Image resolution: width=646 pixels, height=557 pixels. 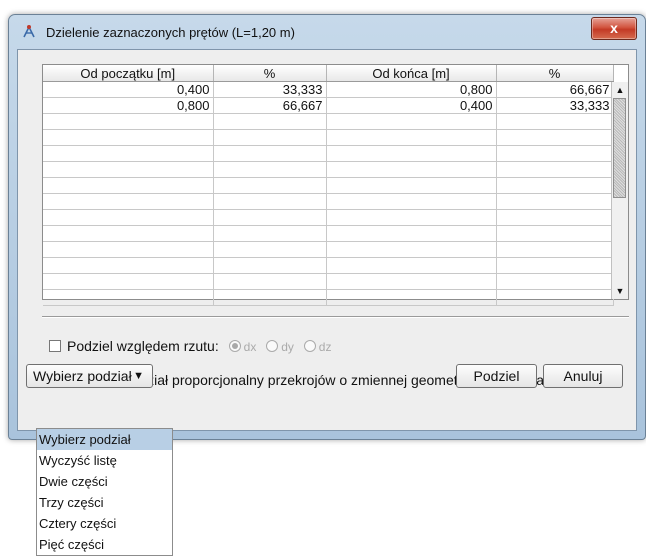 What do you see at coordinates (496, 376) in the screenshot?
I see `split-button: Podziel` at bounding box center [496, 376].